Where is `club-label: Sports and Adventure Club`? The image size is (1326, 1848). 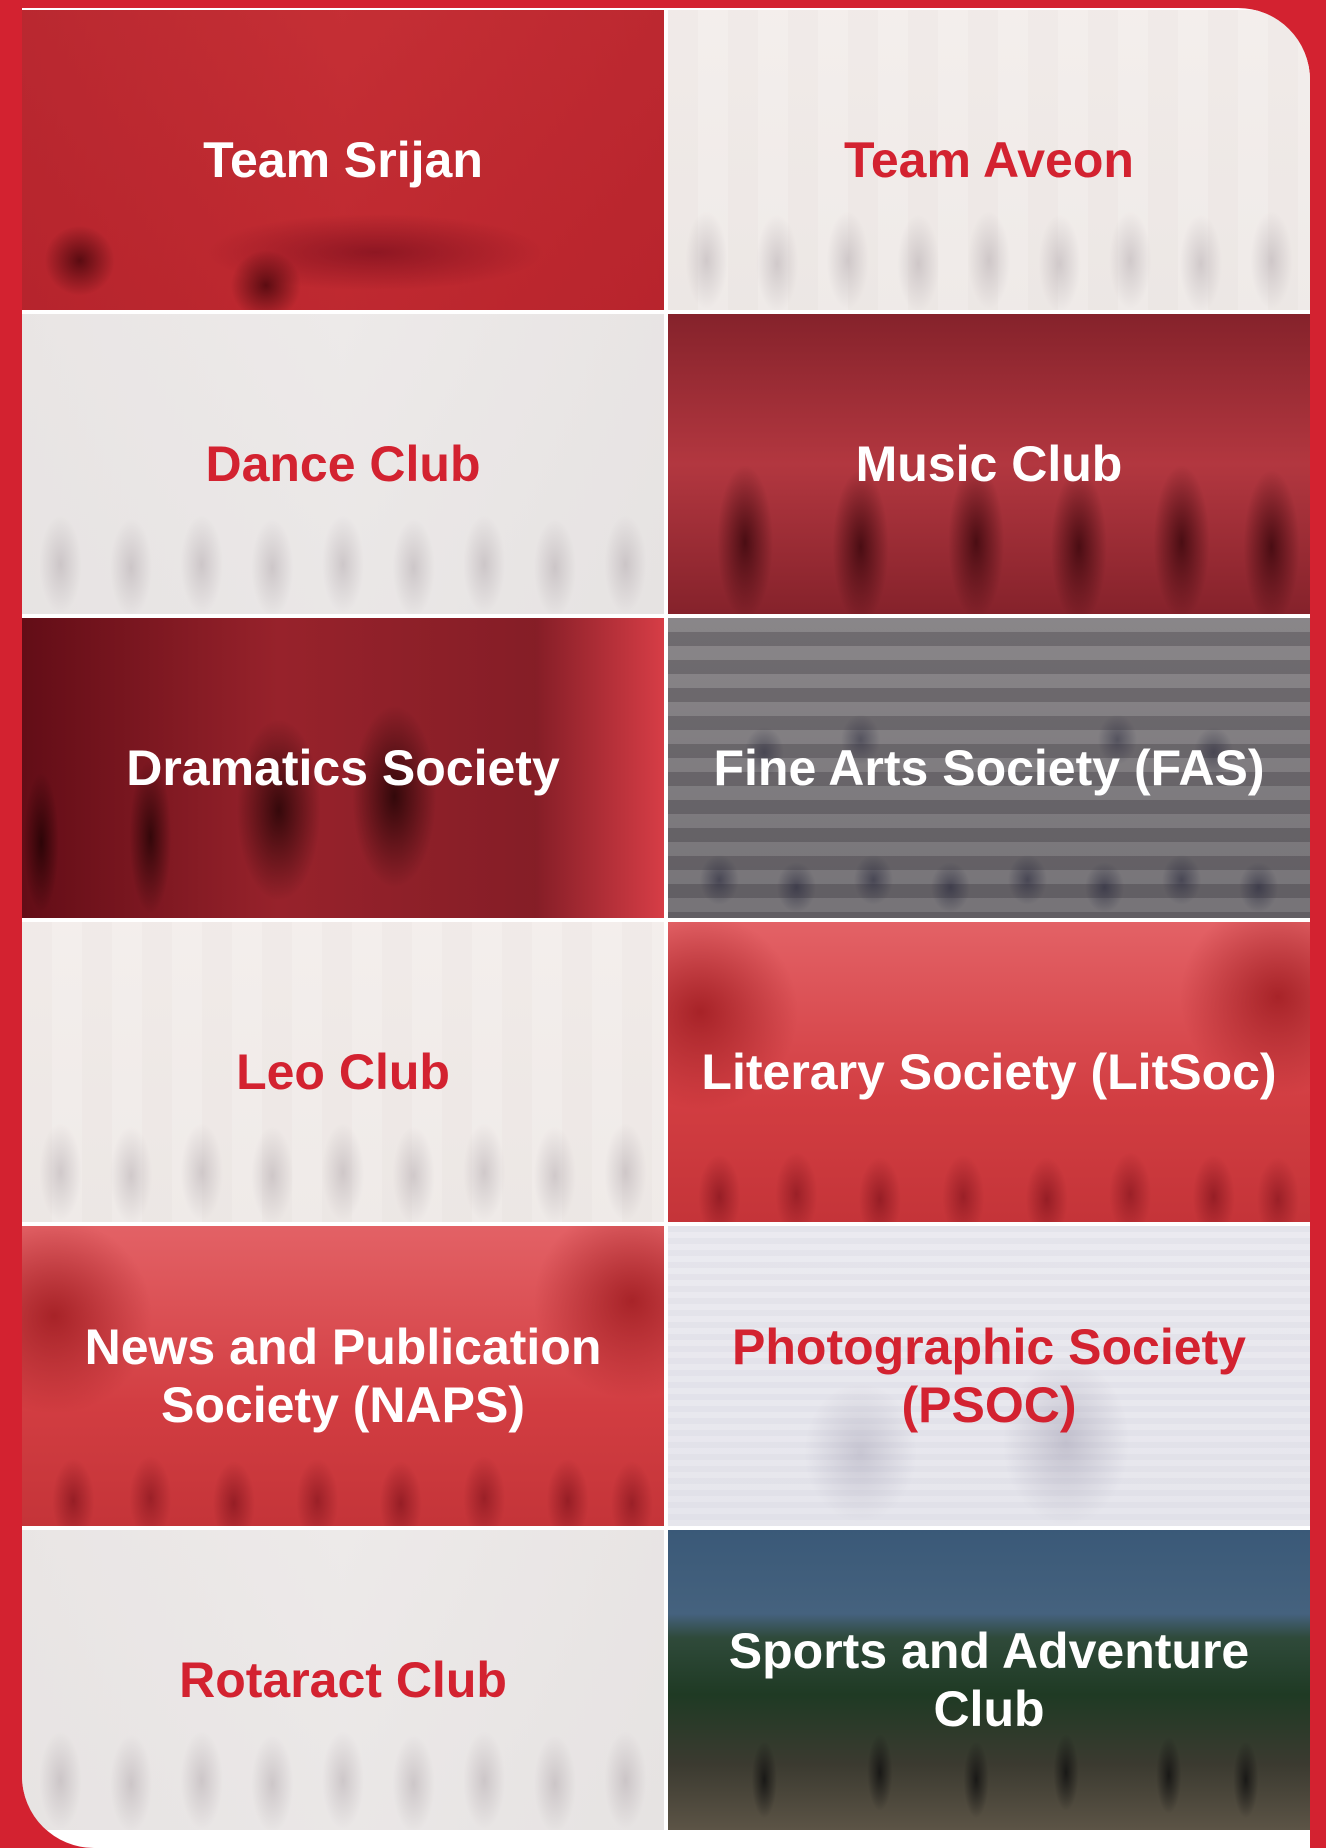
club-label: Sports and Adventure Club is located at coordinates (989, 1680).